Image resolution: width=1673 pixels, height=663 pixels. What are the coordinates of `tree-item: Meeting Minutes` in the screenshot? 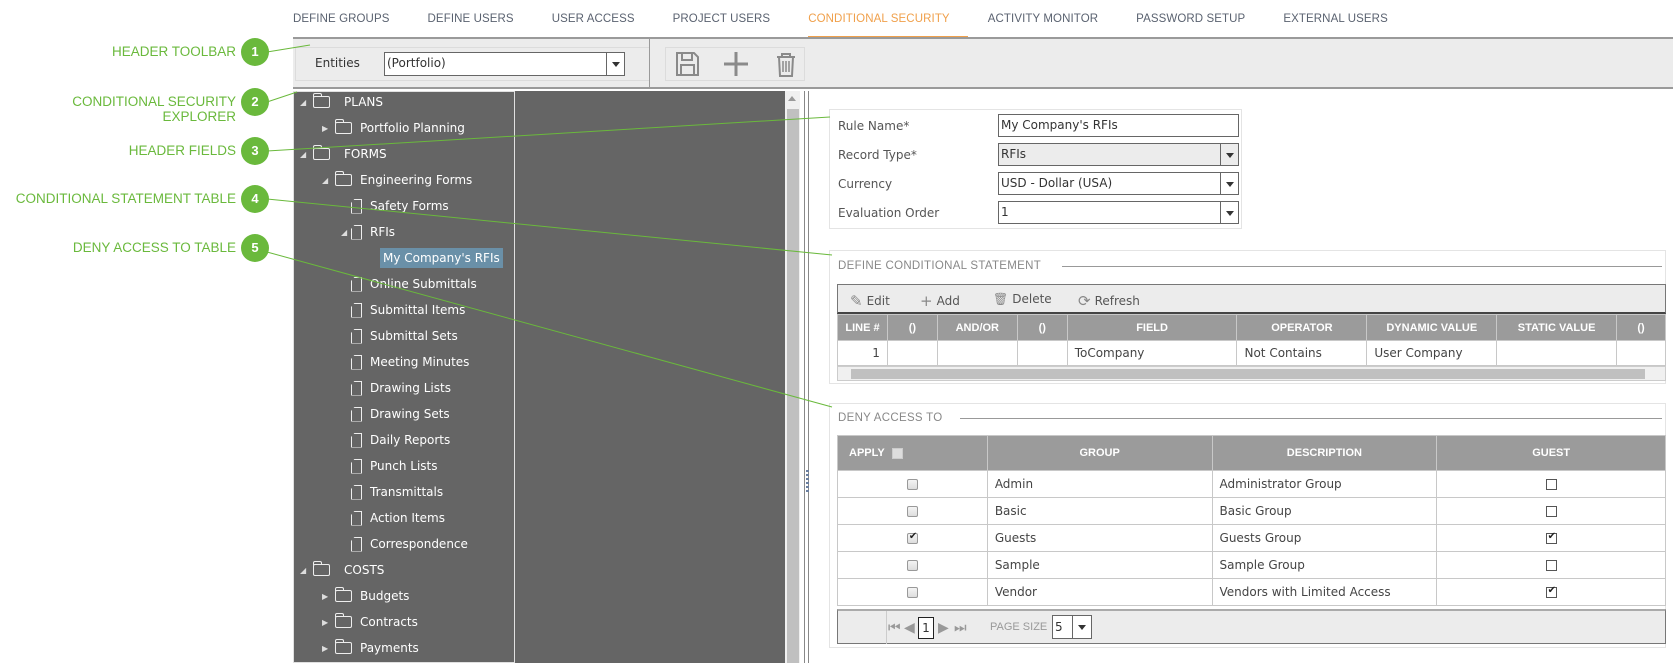 It's located at (405, 362).